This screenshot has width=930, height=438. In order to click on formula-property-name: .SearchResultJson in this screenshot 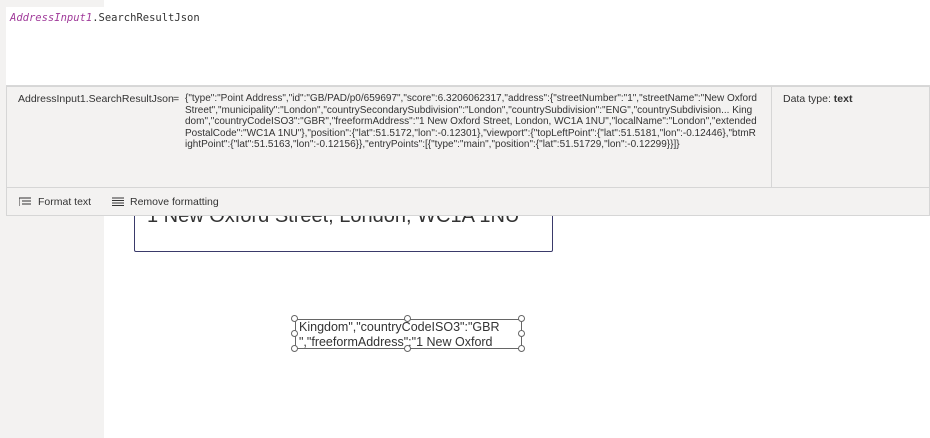, I will do `click(146, 18)`.